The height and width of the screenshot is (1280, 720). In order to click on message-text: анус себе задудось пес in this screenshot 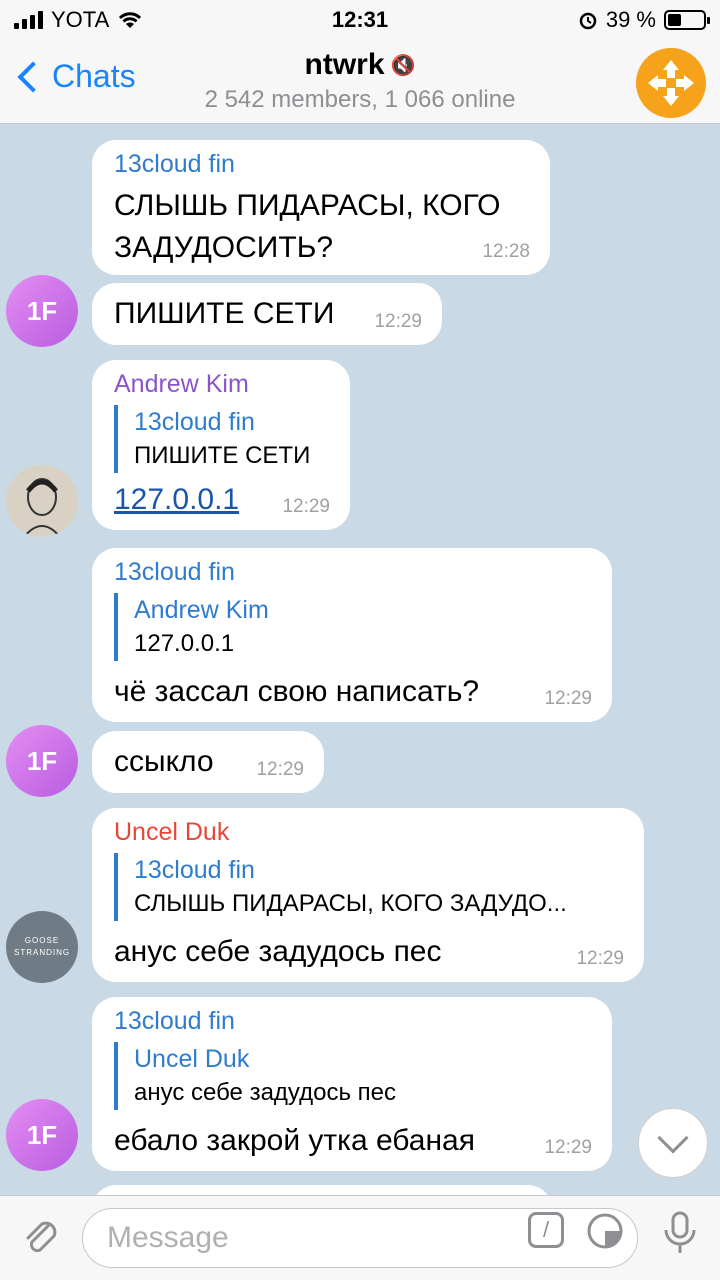, I will do `click(278, 951)`.